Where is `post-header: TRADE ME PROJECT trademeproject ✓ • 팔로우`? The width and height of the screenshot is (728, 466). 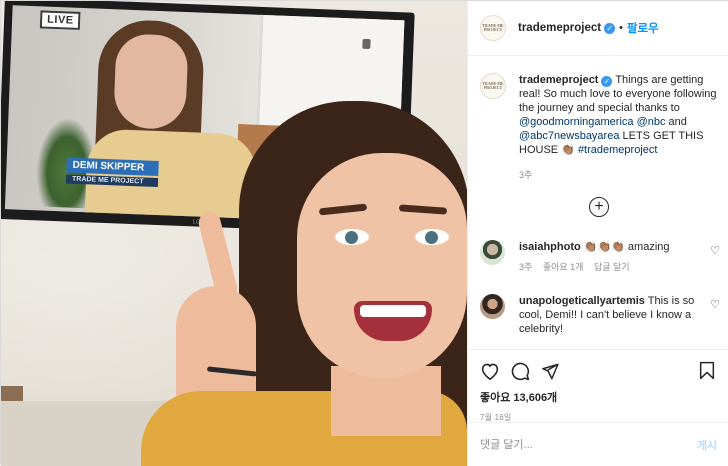 post-header: TRADE ME PROJECT trademeproject ✓ • 팔로우 is located at coordinates (598, 28).